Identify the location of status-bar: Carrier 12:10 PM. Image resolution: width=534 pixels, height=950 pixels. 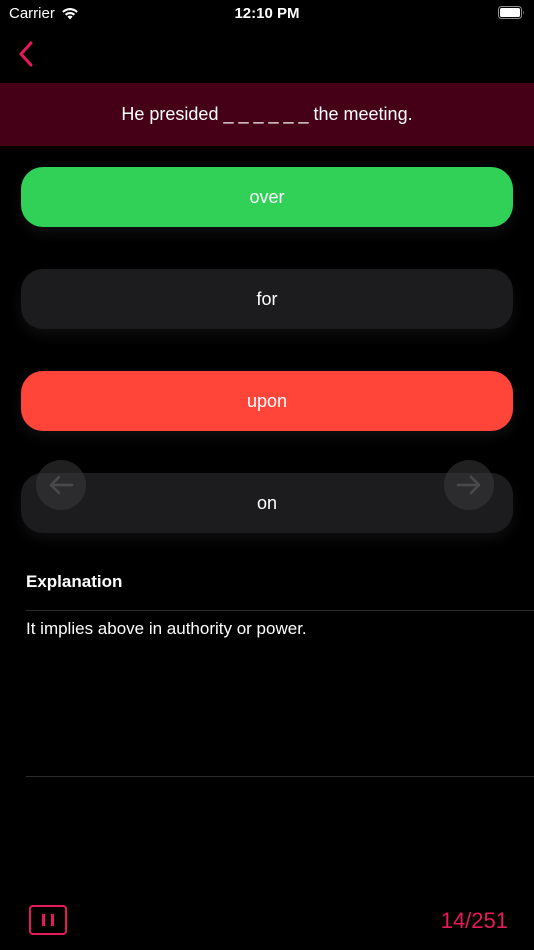
(267, 15).